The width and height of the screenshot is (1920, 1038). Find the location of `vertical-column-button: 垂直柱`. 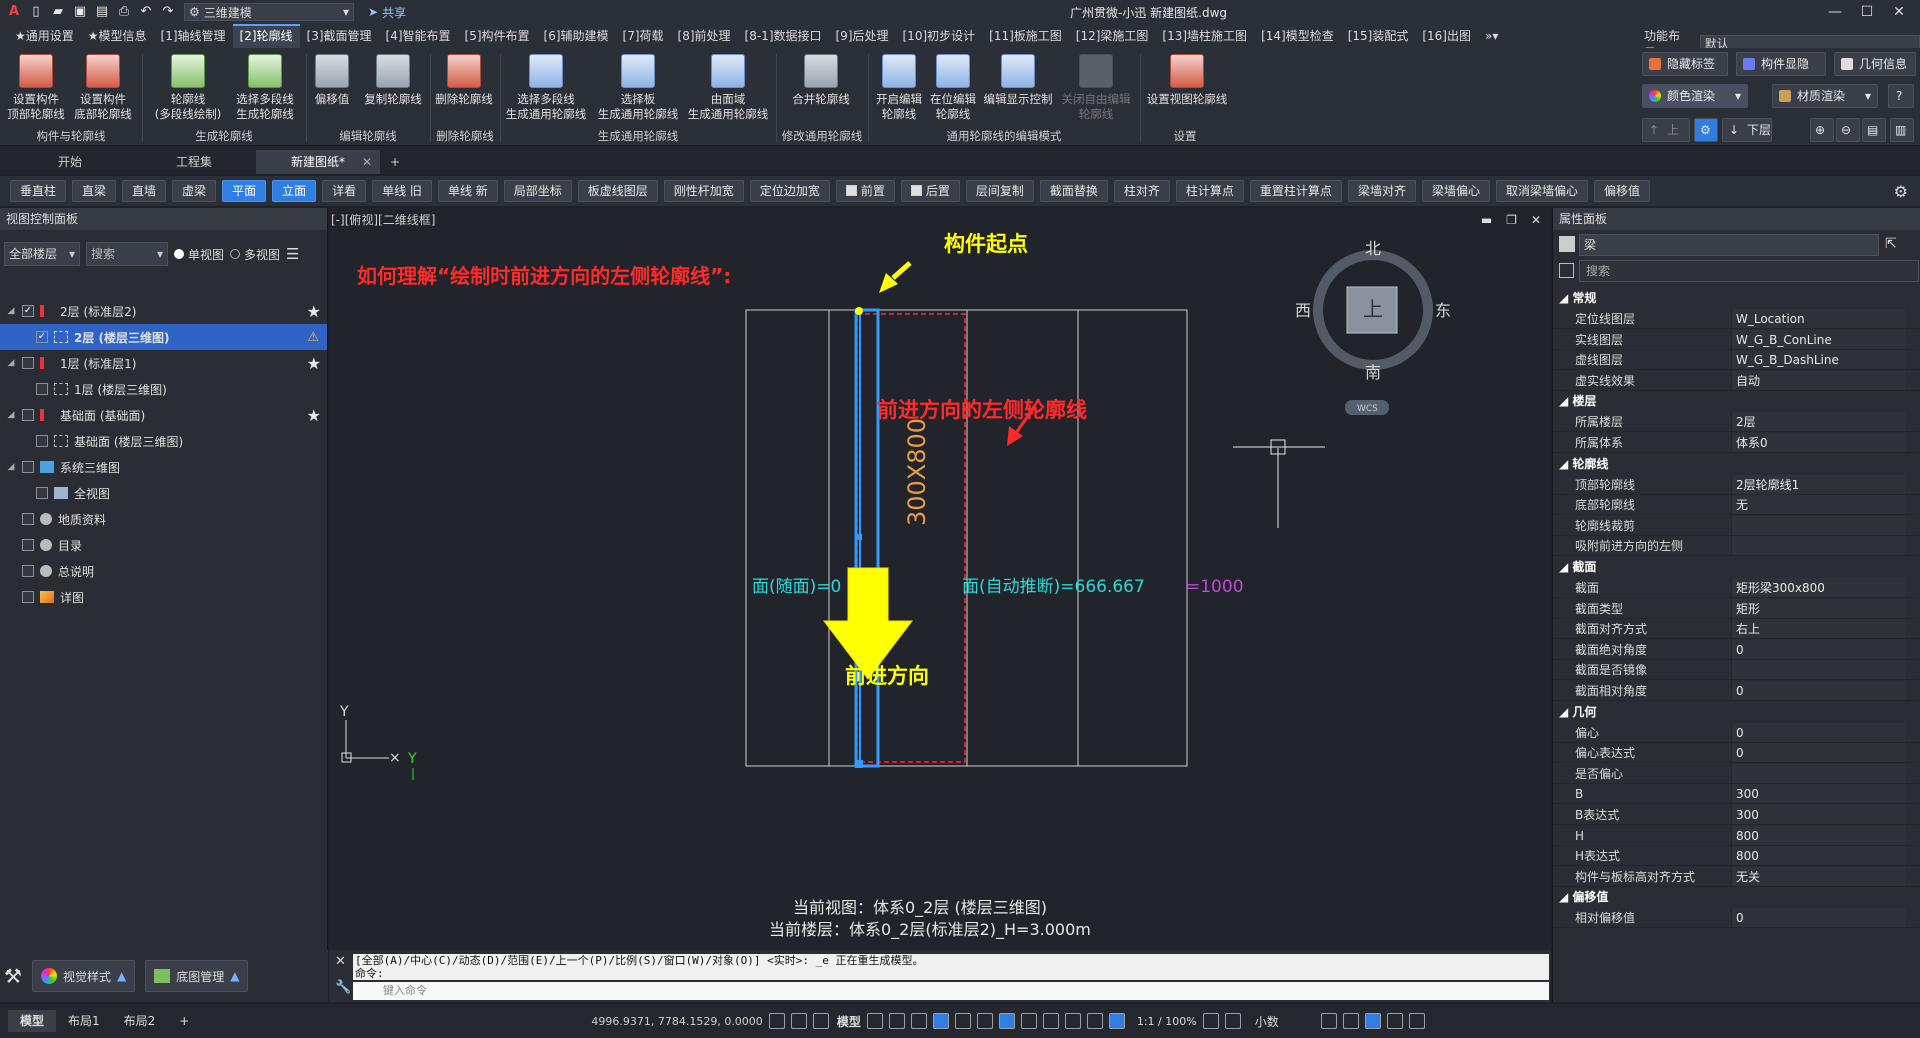

vertical-column-button: 垂直柱 is located at coordinates (38, 191).